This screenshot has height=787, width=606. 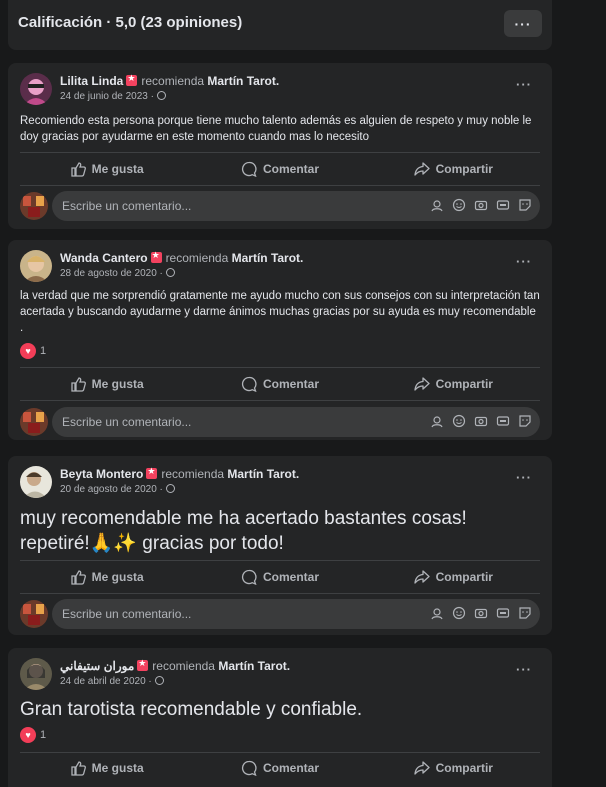 I want to click on rating-header: Calificación · 5,0 (23 opiniones) ···, so click(x=280, y=25).